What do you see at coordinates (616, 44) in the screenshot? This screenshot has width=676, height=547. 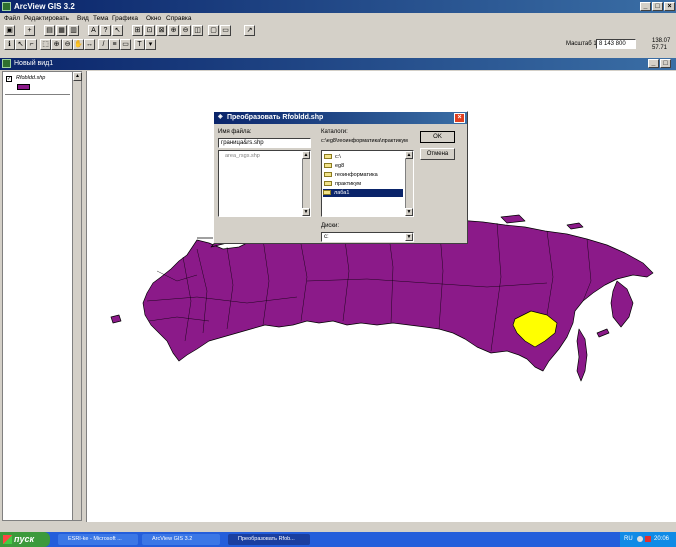 I see `scale-input: 8 143 800` at bounding box center [616, 44].